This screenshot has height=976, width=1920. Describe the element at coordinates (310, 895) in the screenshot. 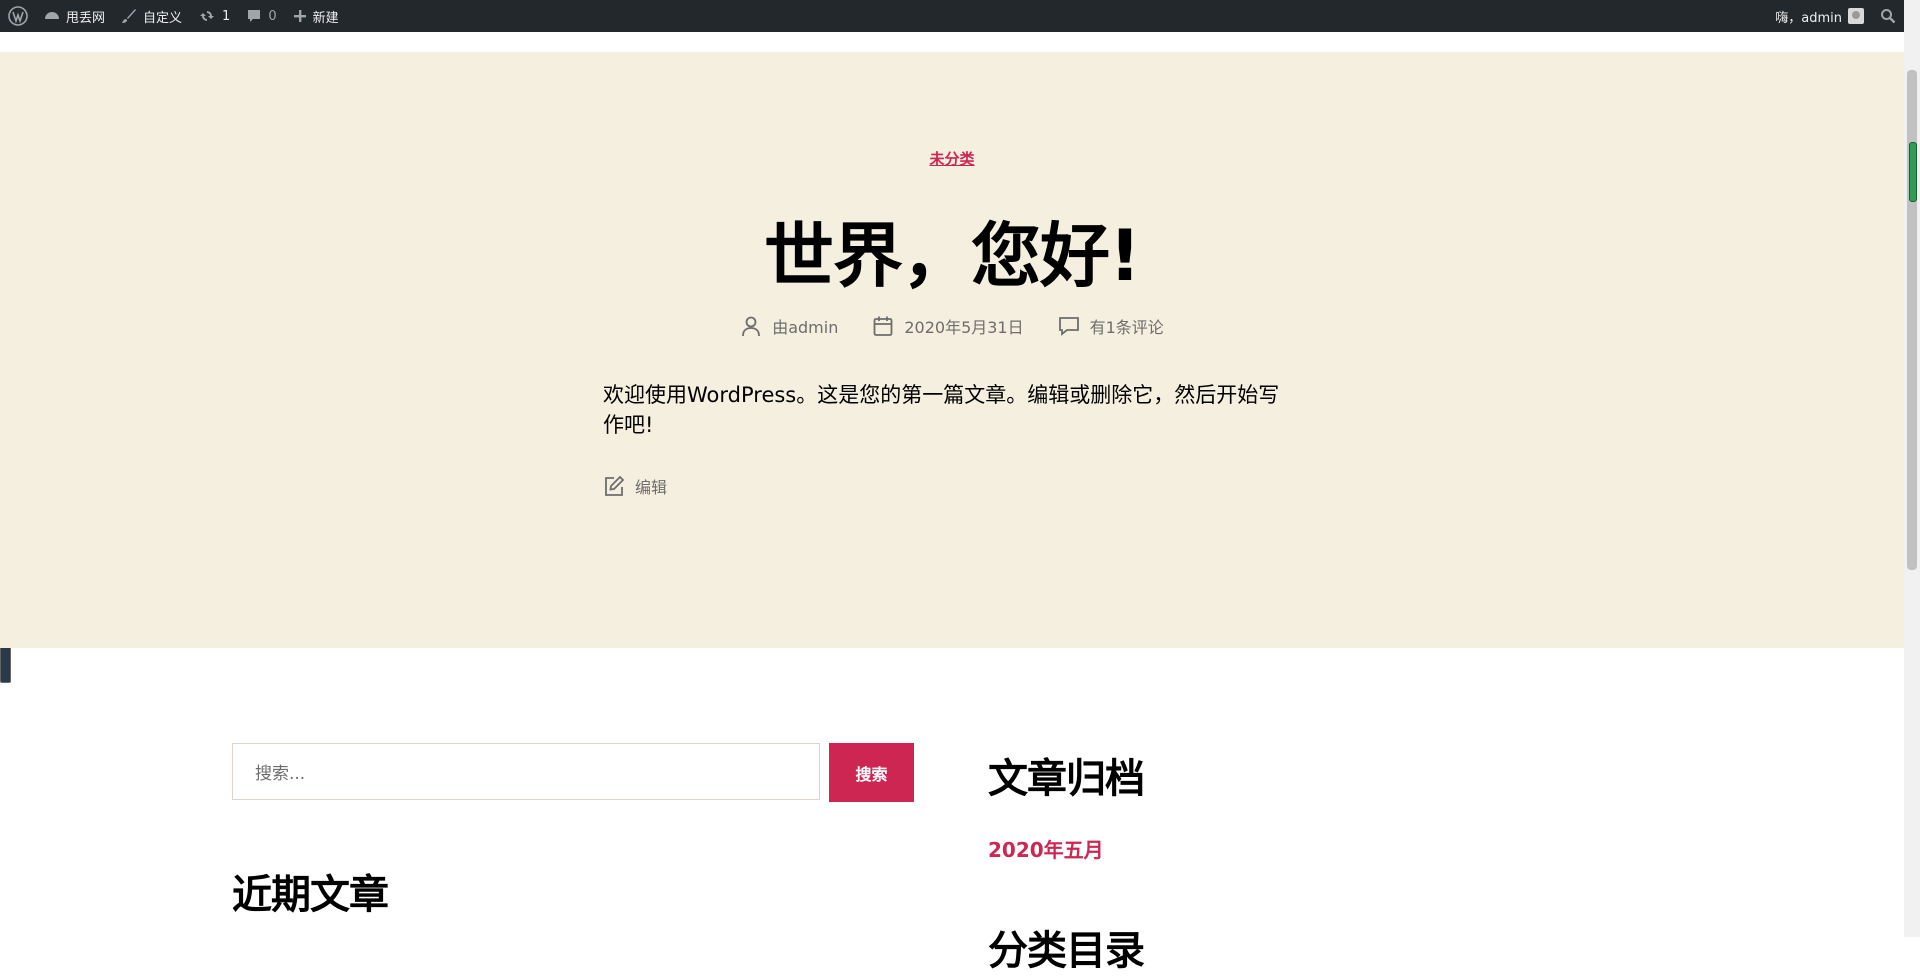

I see `recent-posts-title: 近期文章` at that location.